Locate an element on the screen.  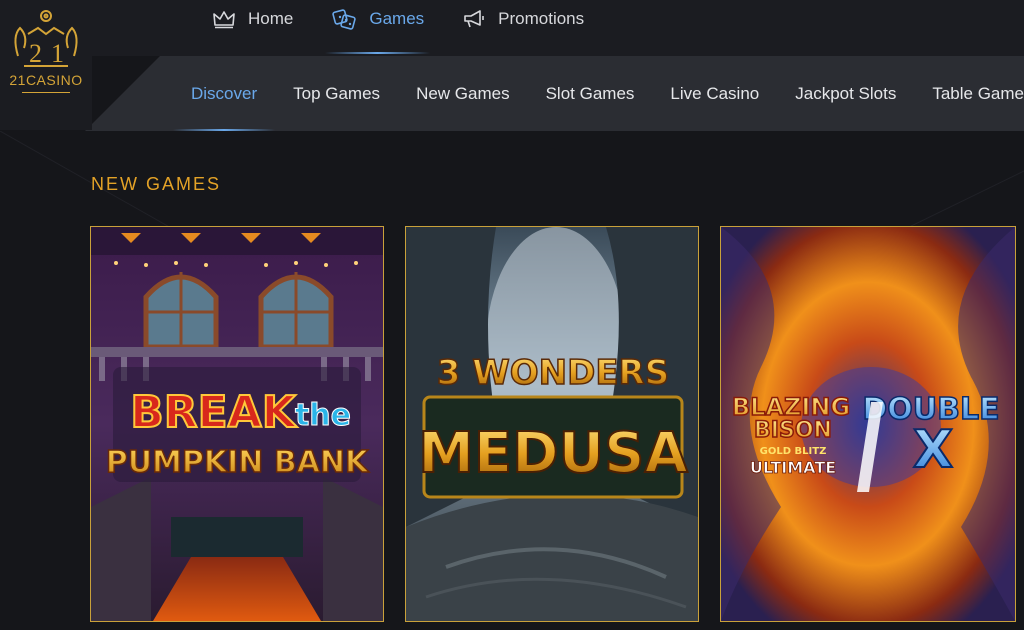
dice-icon is located at coordinates (344, 19).